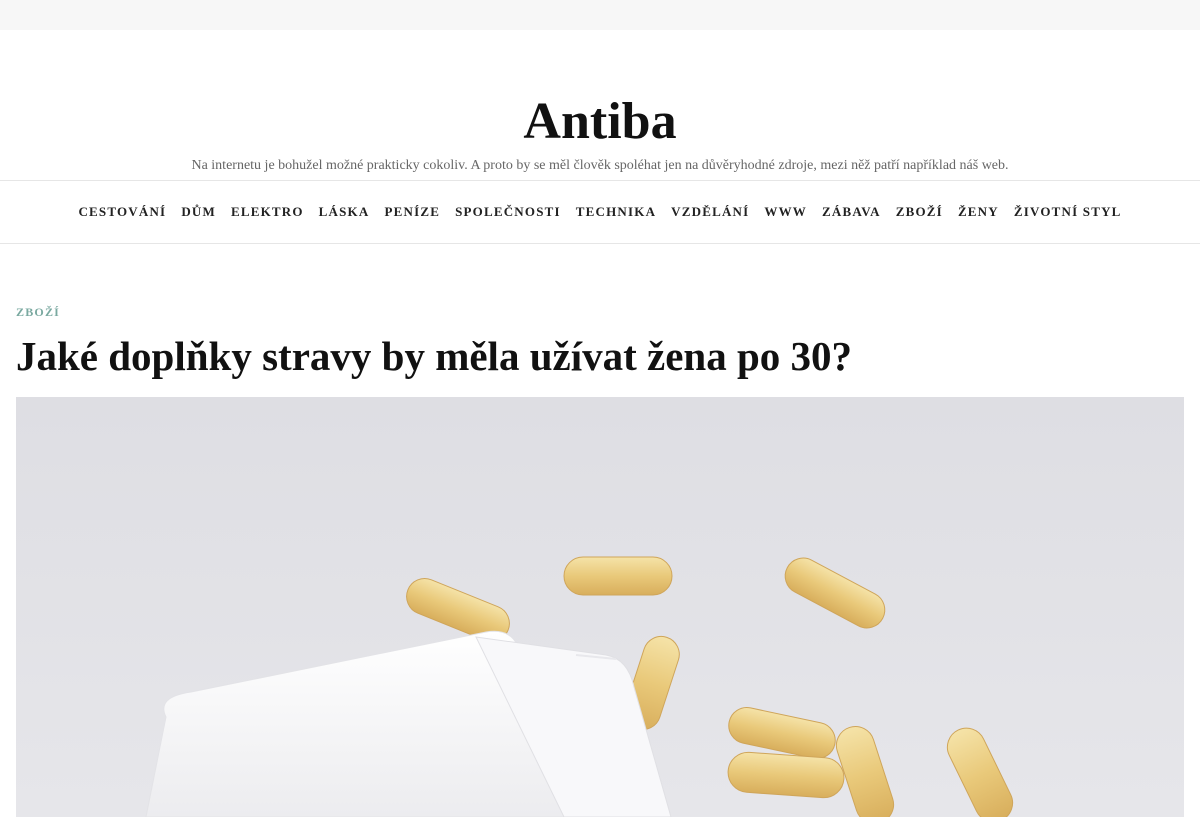 The height and width of the screenshot is (817, 1200). What do you see at coordinates (344, 212) in the screenshot?
I see `nav-item-laska: LÁSKA` at bounding box center [344, 212].